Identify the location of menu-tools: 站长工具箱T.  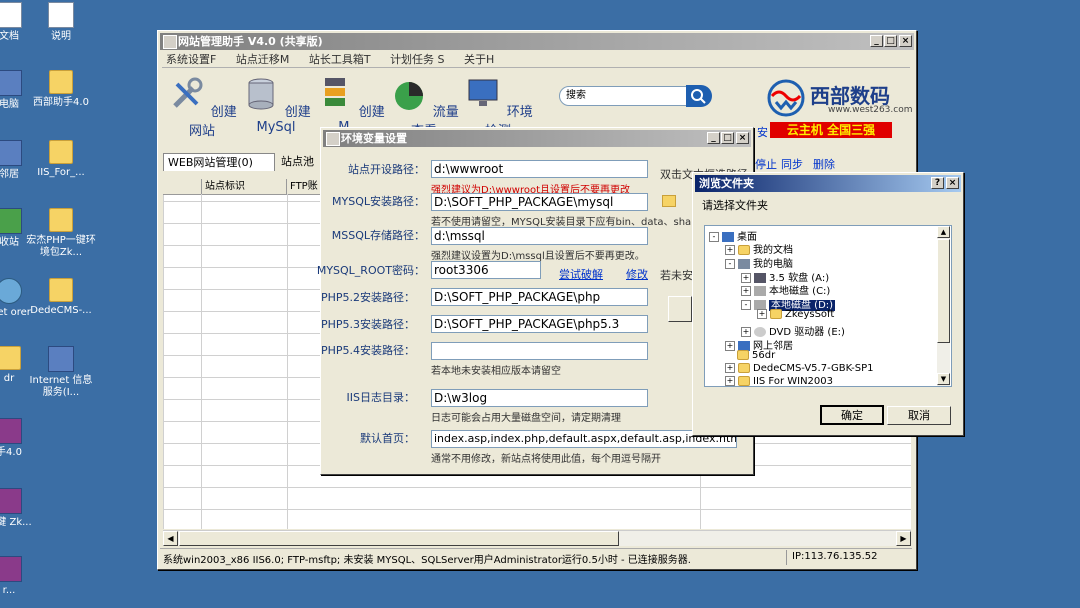
(340, 59).